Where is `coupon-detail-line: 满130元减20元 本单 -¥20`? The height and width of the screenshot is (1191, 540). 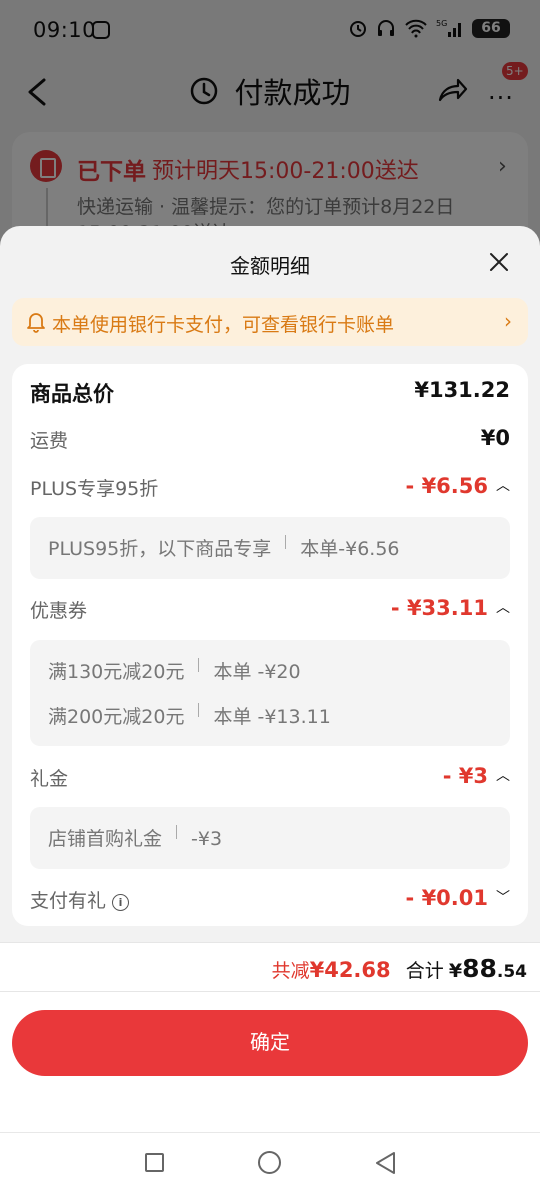
coupon-detail-line: 满130元减20元 本单 -¥20 is located at coordinates (174, 671).